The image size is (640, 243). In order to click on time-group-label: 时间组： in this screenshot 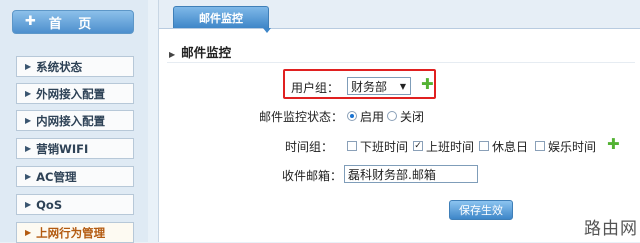, I will do `click(309, 147)`.